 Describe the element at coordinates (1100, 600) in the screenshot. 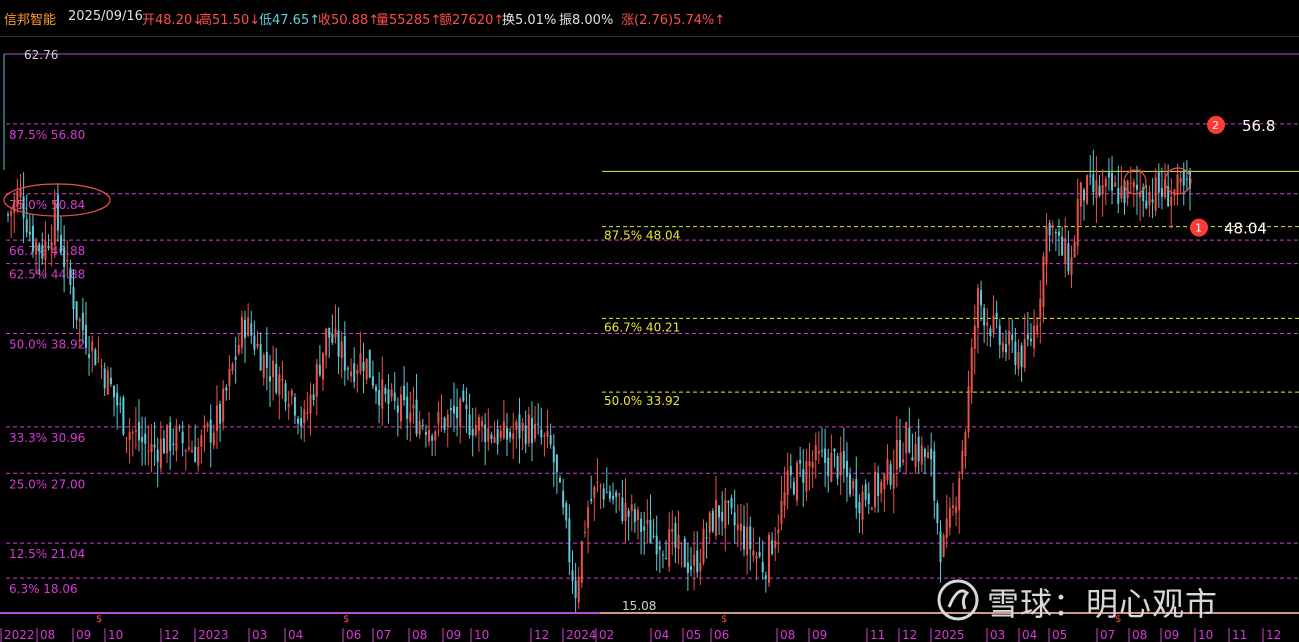

I see `watermark: 雪球：明心观市` at that location.